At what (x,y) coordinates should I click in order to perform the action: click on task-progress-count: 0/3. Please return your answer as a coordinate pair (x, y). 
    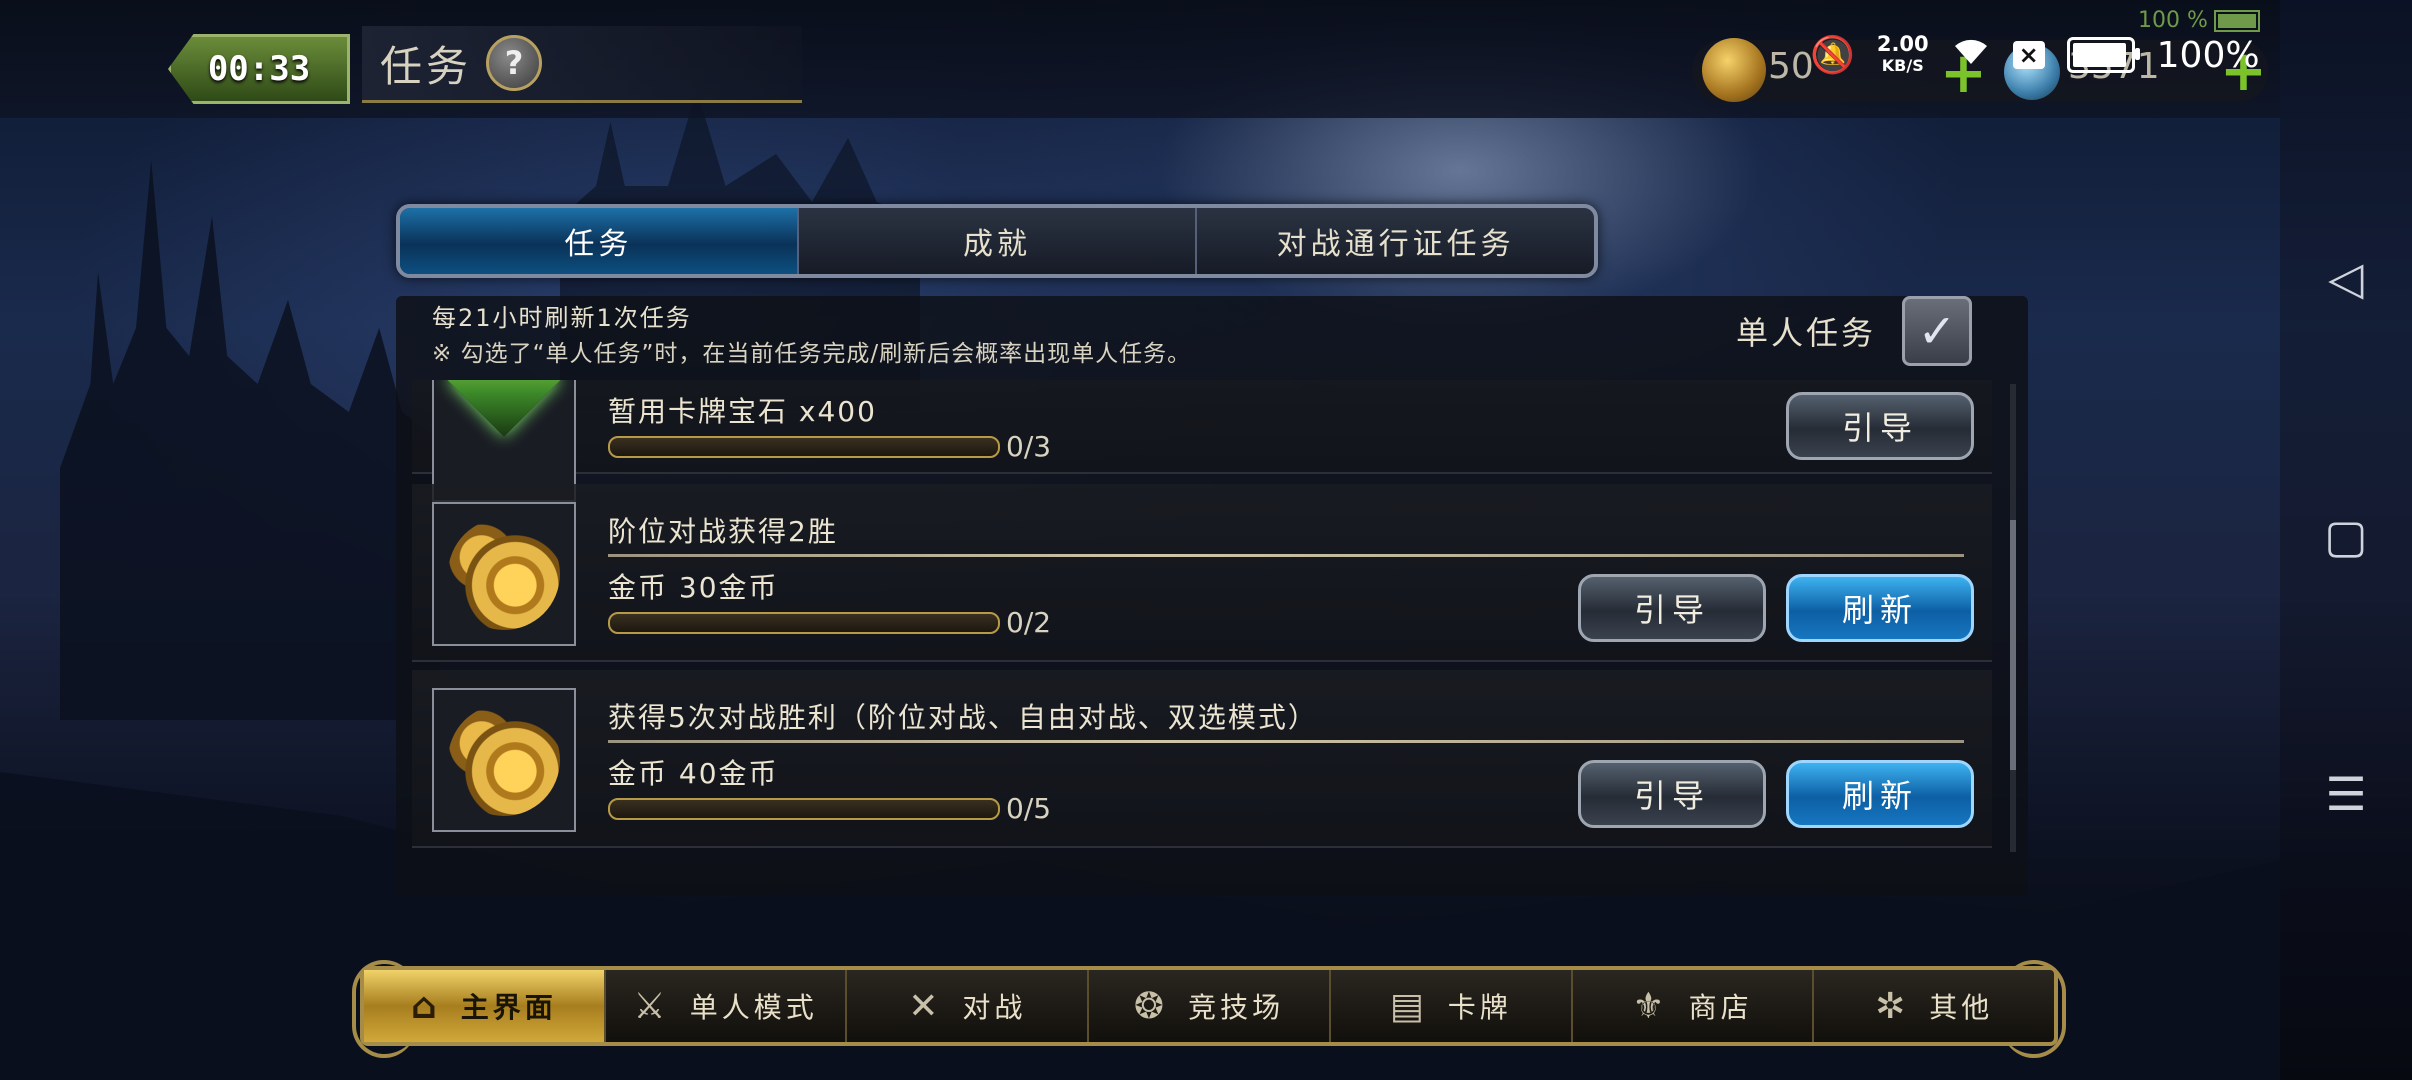
    Looking at the image, I should click on (1029, 446).